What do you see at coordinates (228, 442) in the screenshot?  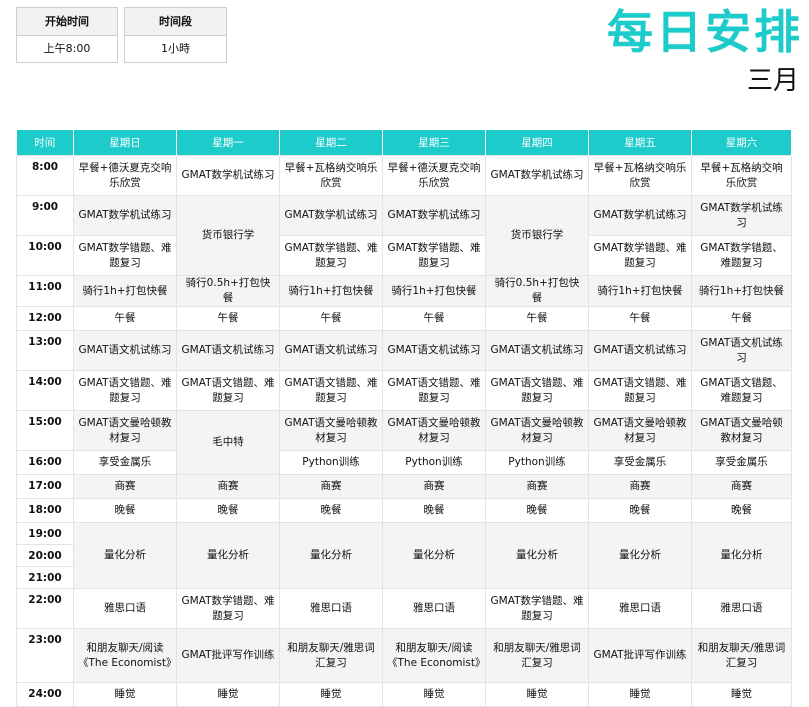 I see `schedule-cell: 毛中特` at bounding box center [228, 442].